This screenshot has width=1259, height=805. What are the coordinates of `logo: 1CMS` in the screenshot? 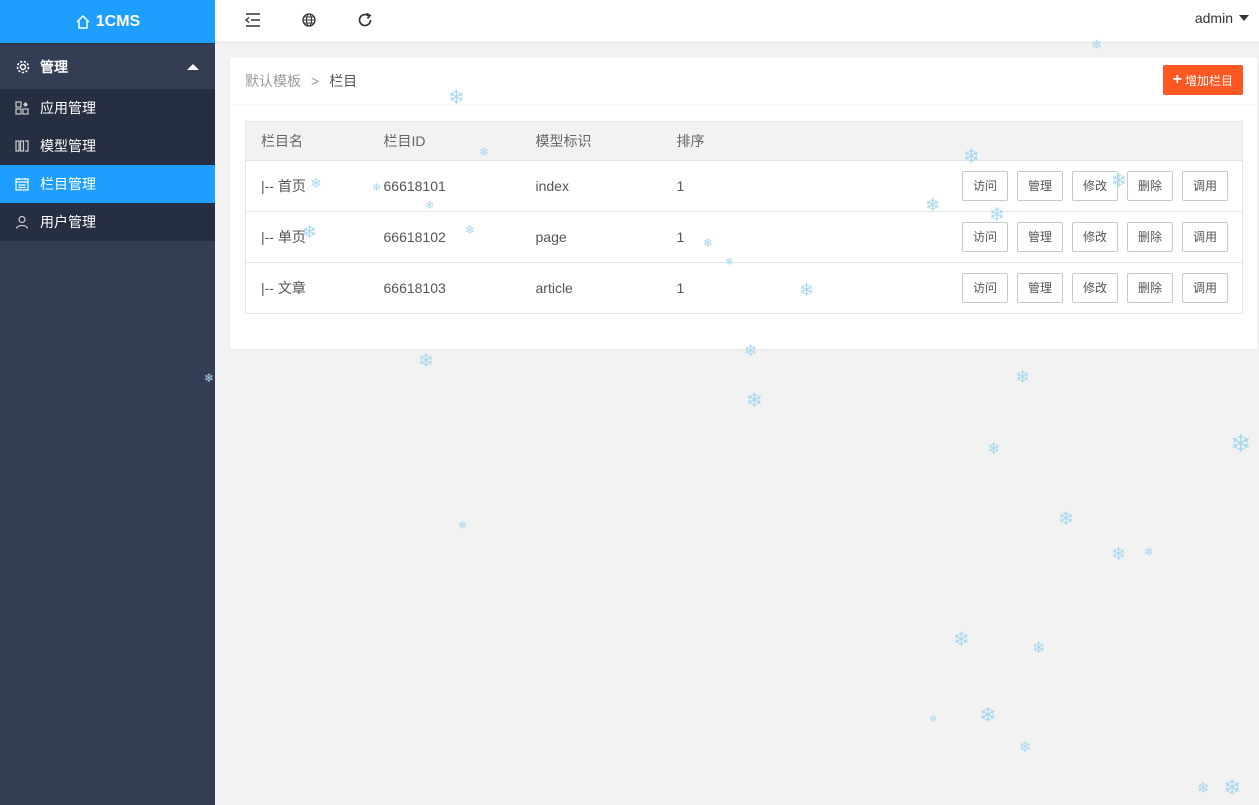 It's located at (107, 21).